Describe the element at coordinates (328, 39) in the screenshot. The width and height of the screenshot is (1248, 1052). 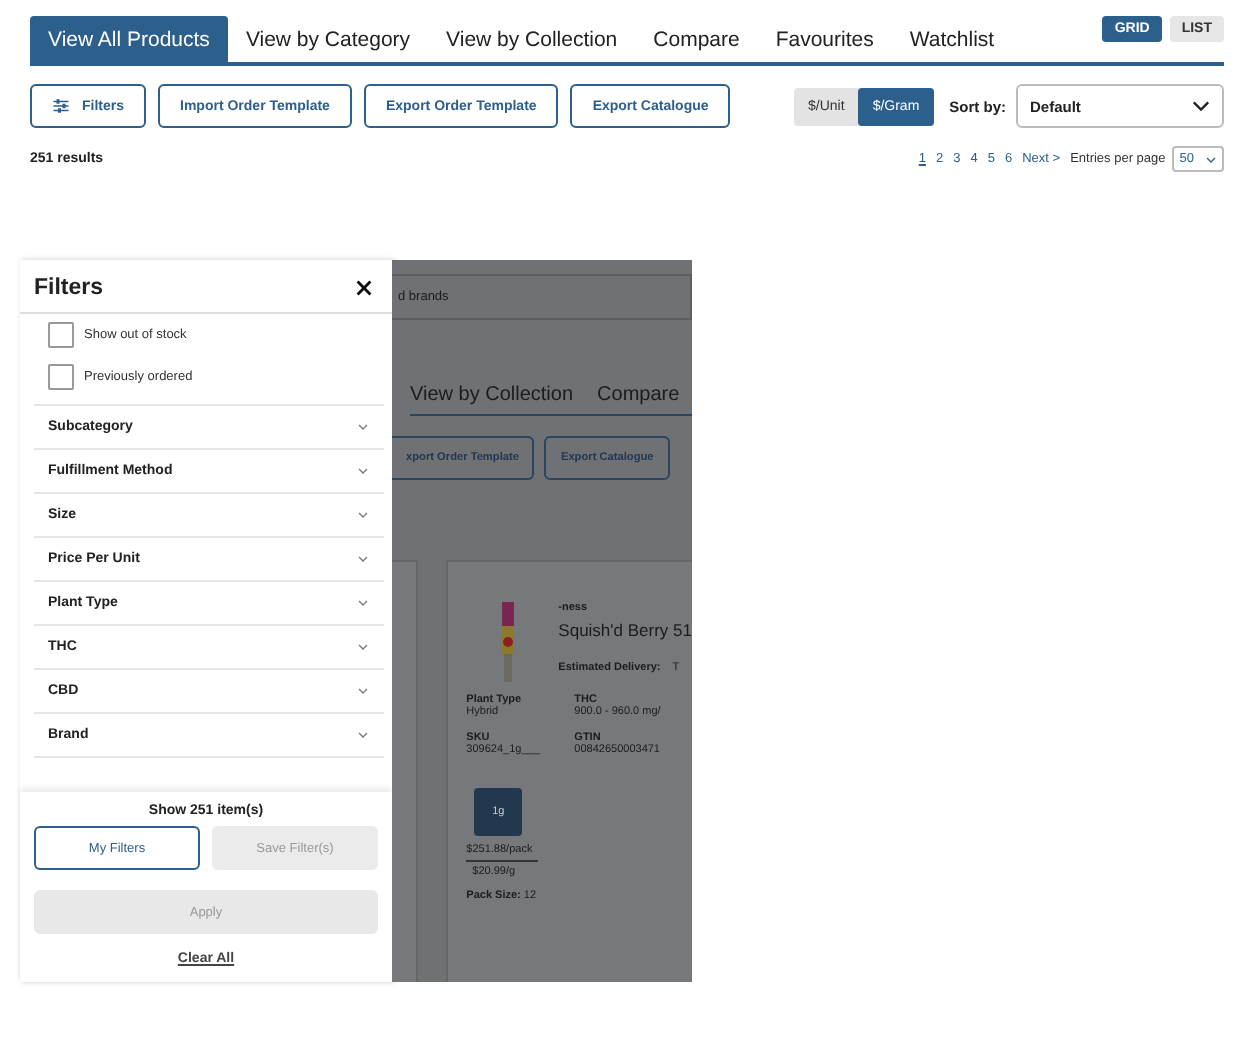
I see `tab: View by Category` at that location.